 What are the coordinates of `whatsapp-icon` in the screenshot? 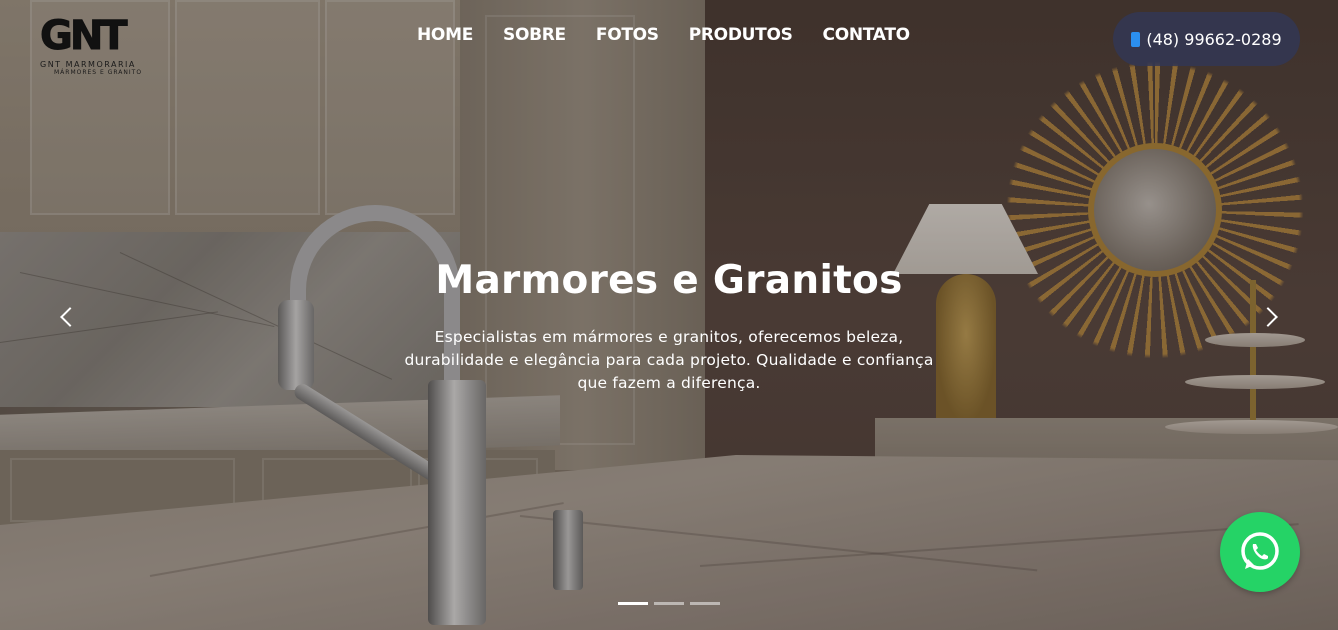 It's located at (1260, 551).